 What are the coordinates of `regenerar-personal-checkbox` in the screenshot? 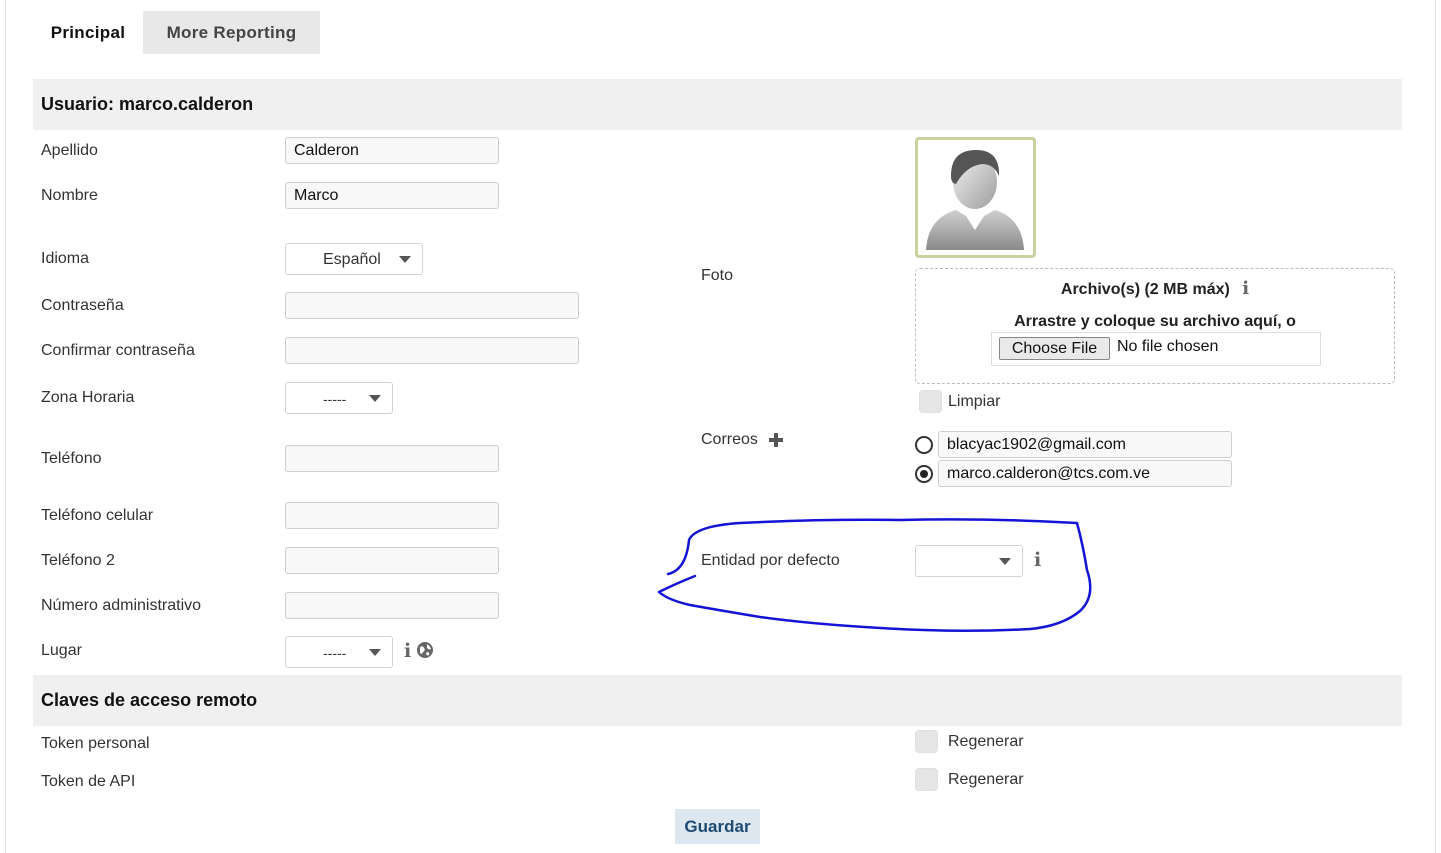 It's located at (926, 741).